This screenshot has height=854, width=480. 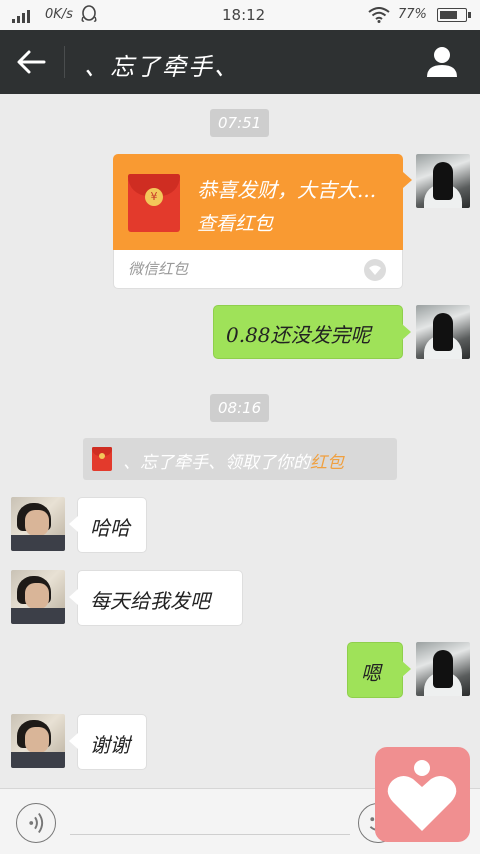 I want to click on chat-title: 、忘了牵手、, so click(x=162, y=67).